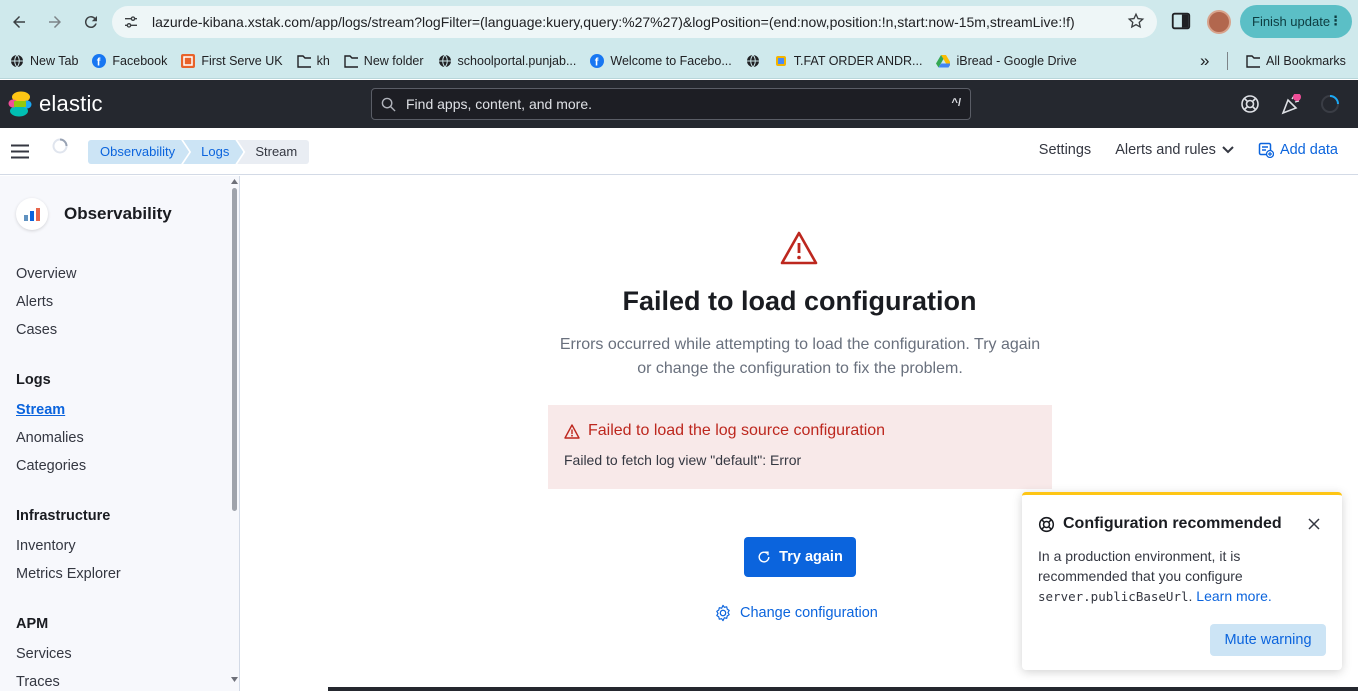 This screenshot has height=691, width=1358. Describe the element at coordinates (1268, 640) in the screenshot. I see `mute-warning-button: Mute warning` at that location.